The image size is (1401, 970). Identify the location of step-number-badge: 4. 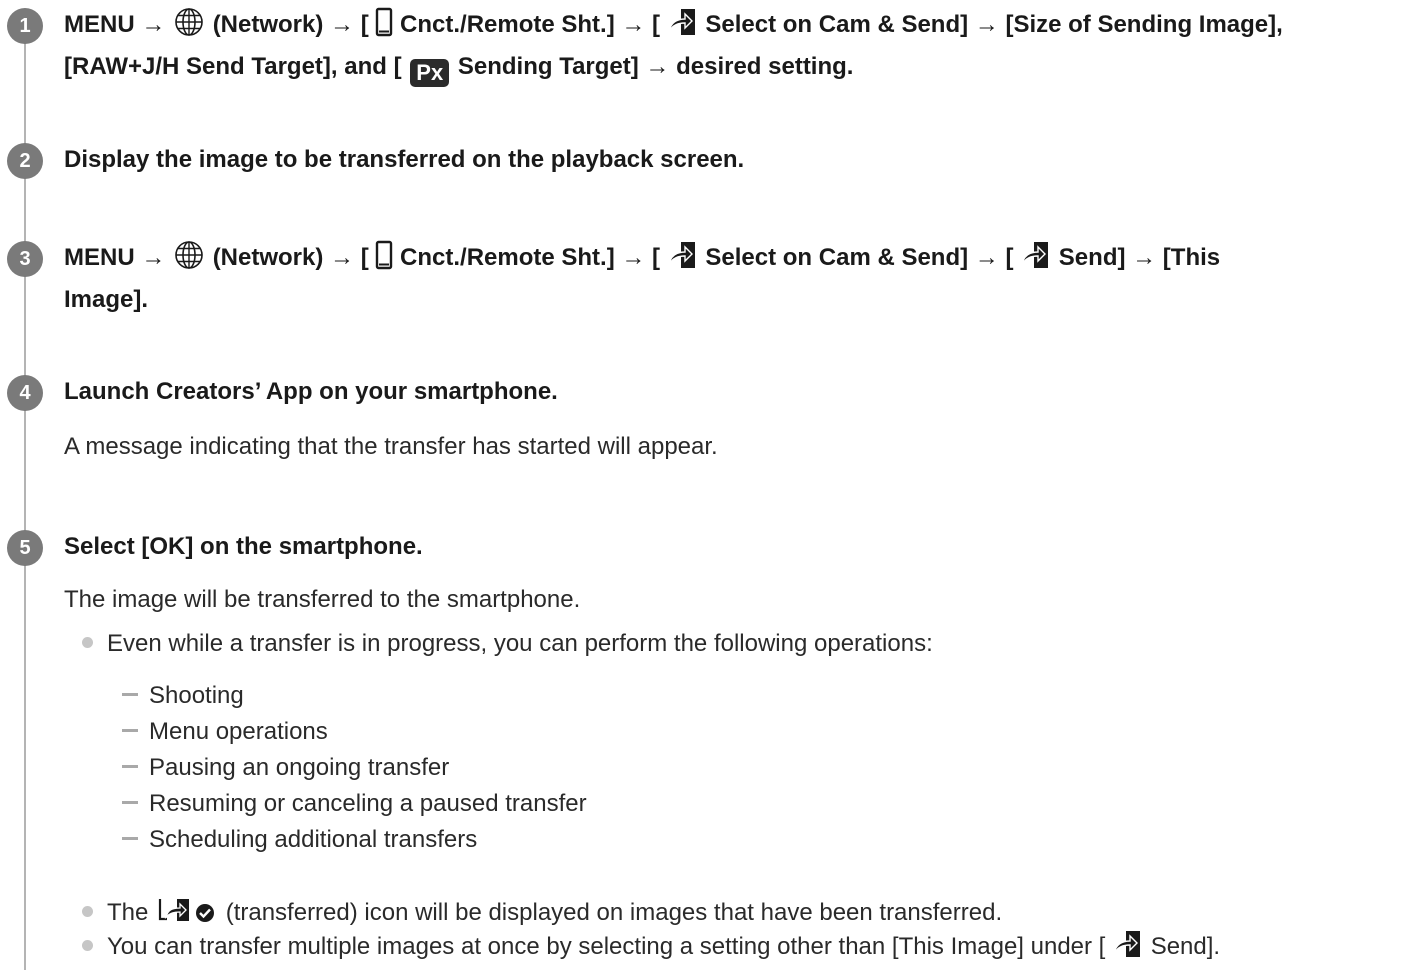
(25, 393).